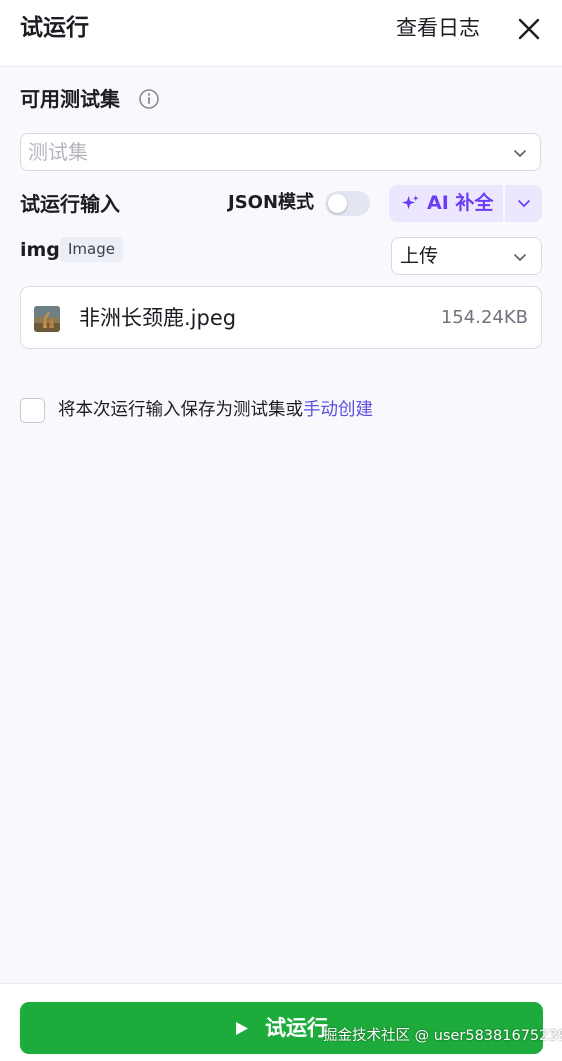 Image resolution: width=562 pixels, height=1061 pixels. I want to click on ai-fill-menu-button, so click(523, 203).